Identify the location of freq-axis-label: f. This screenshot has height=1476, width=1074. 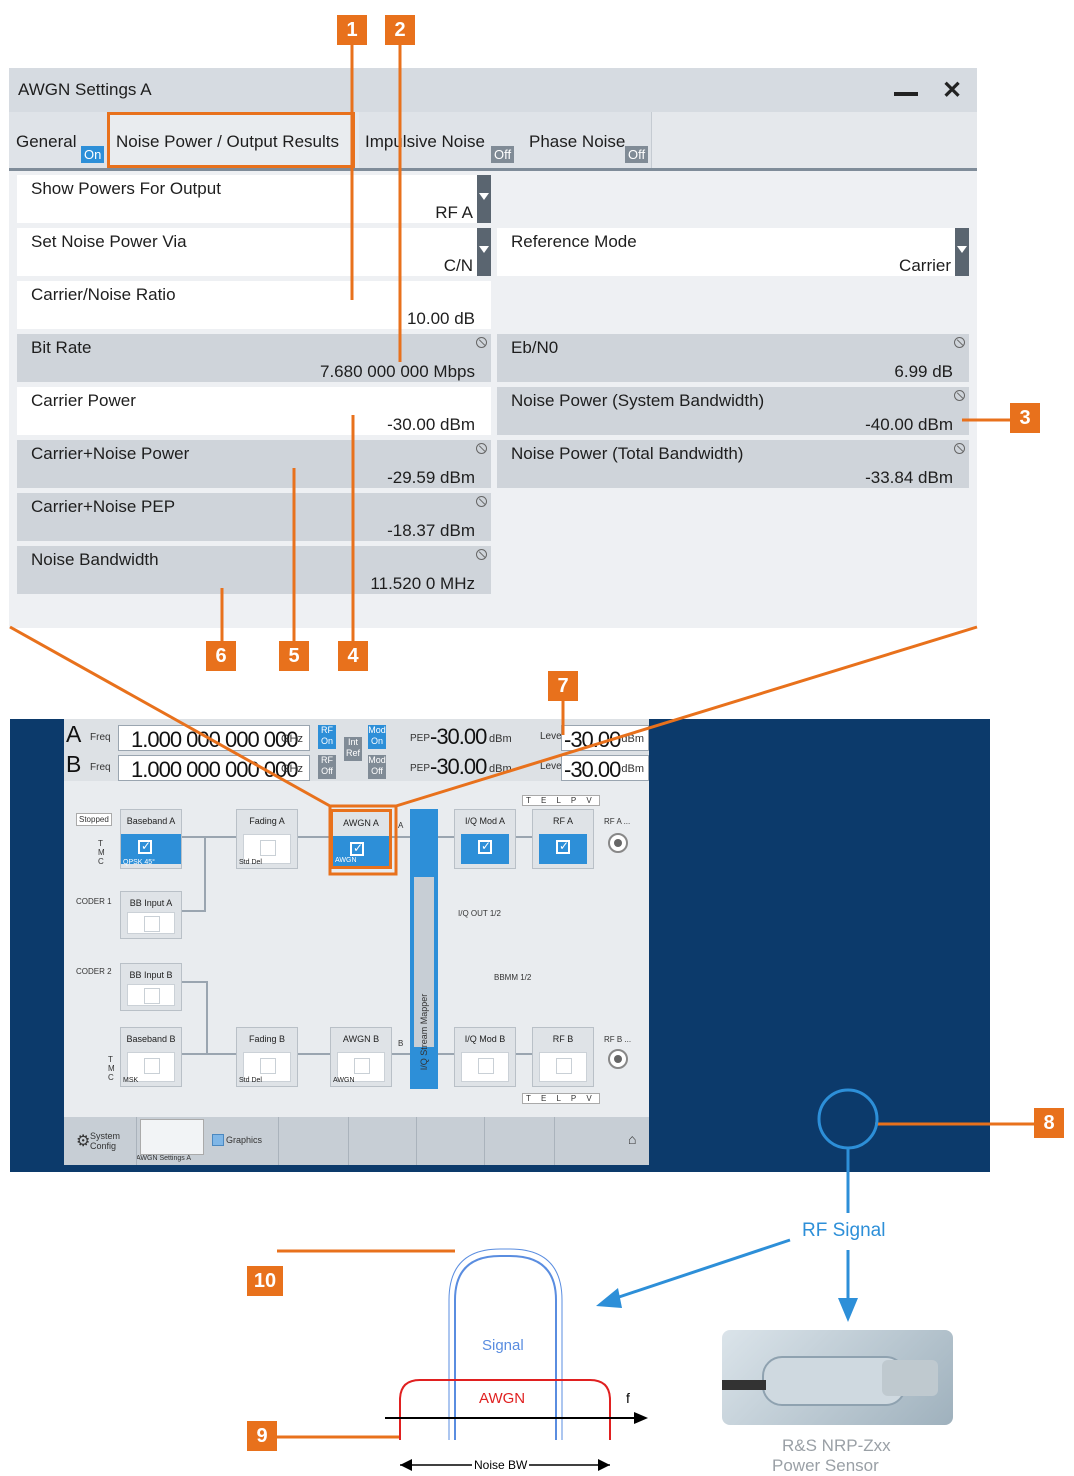
(628, 1398).